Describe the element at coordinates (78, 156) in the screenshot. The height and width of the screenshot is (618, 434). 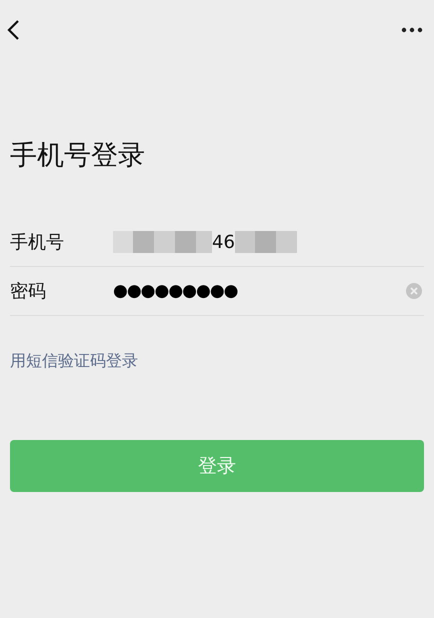
I see `page-title: 手机号登录` at that location.